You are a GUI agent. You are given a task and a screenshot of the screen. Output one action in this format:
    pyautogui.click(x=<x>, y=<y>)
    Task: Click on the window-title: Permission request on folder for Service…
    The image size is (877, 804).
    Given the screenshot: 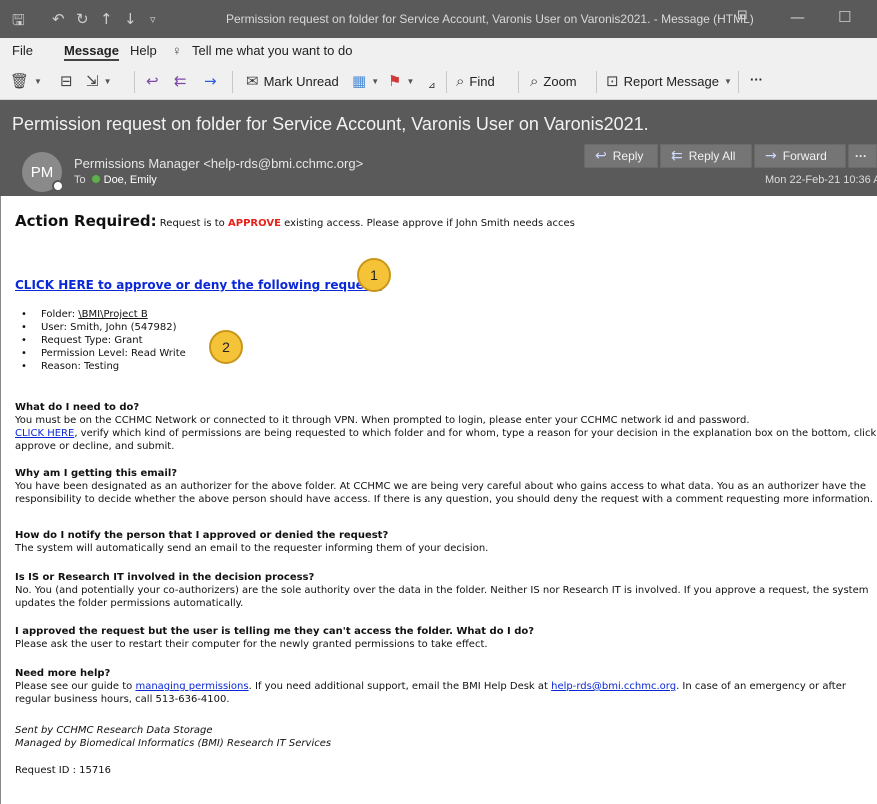 What is the action you would take?
    pyautogui.click(x=490, y=19)
    